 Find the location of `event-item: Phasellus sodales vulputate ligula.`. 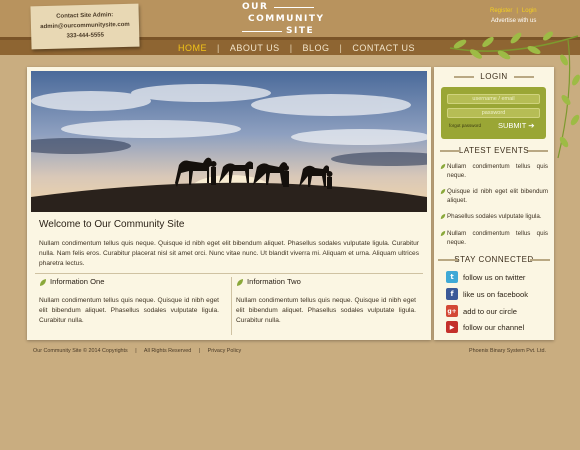

event-item: Phasellus sodales vulputate ligula. is located at coordinates (494, 216).